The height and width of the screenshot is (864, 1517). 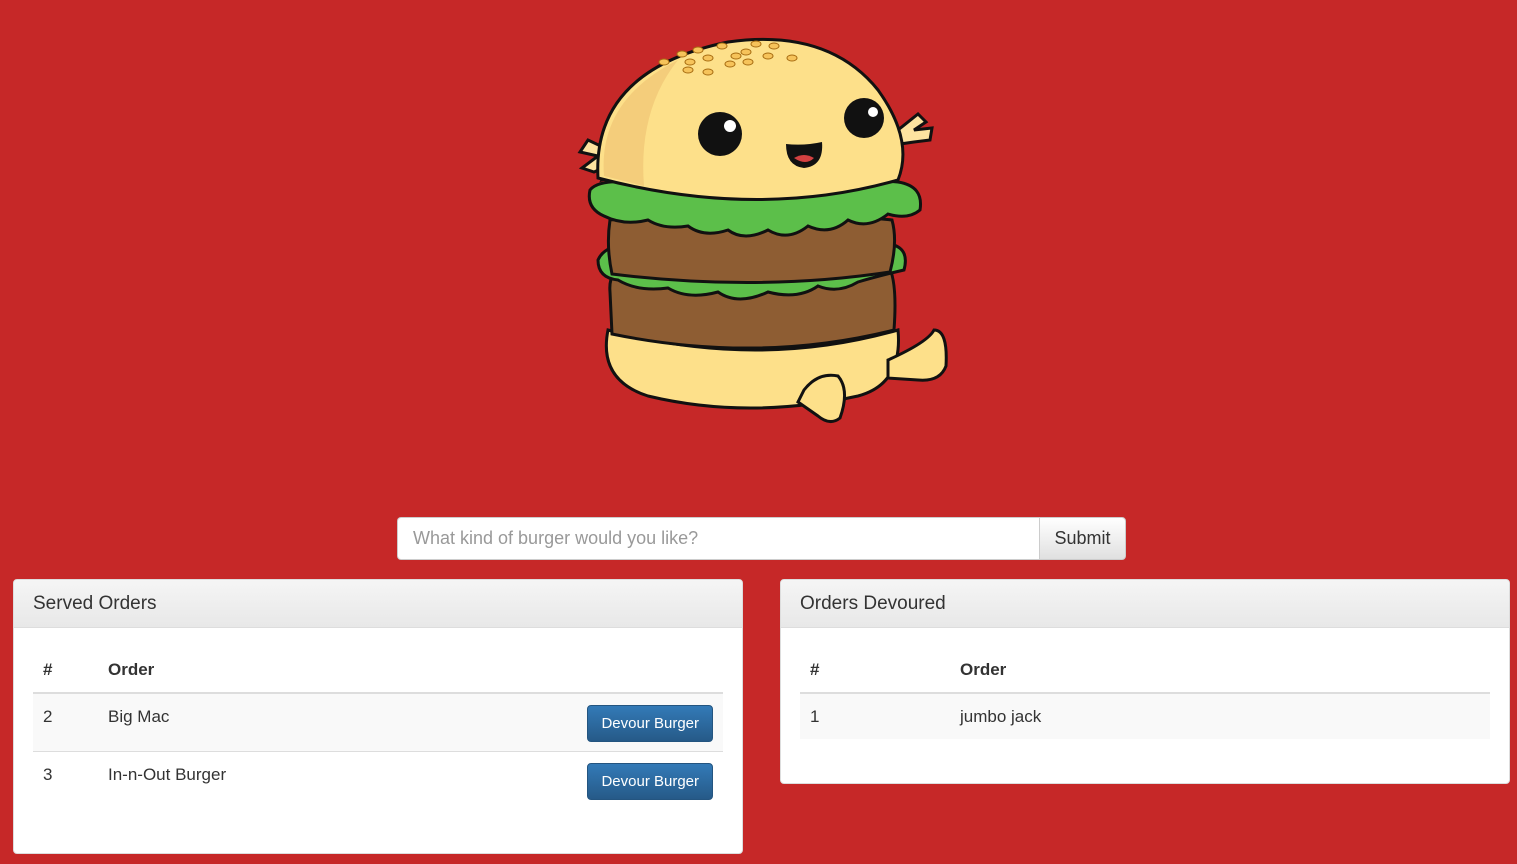 I want to click on order-number: 3, so click(x=48, y=774).